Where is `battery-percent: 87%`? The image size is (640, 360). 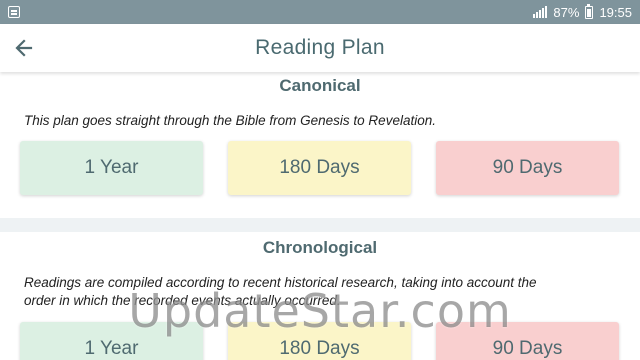 battery-percent: 87% is located at coordinates (566, 12).